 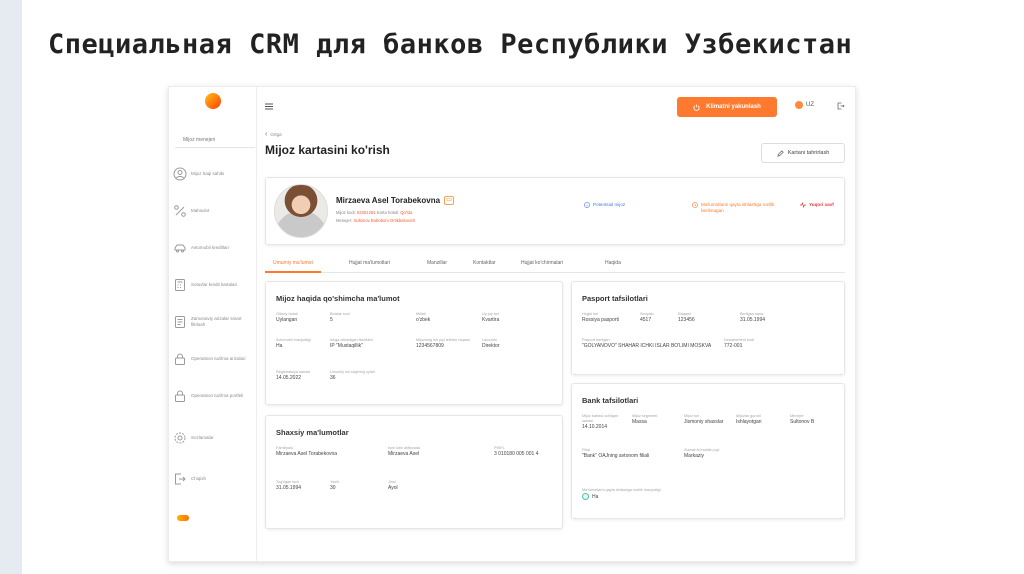 I want to click on field-car: Avtomobil mavjudligi Ha, so click(x=293, y=343).